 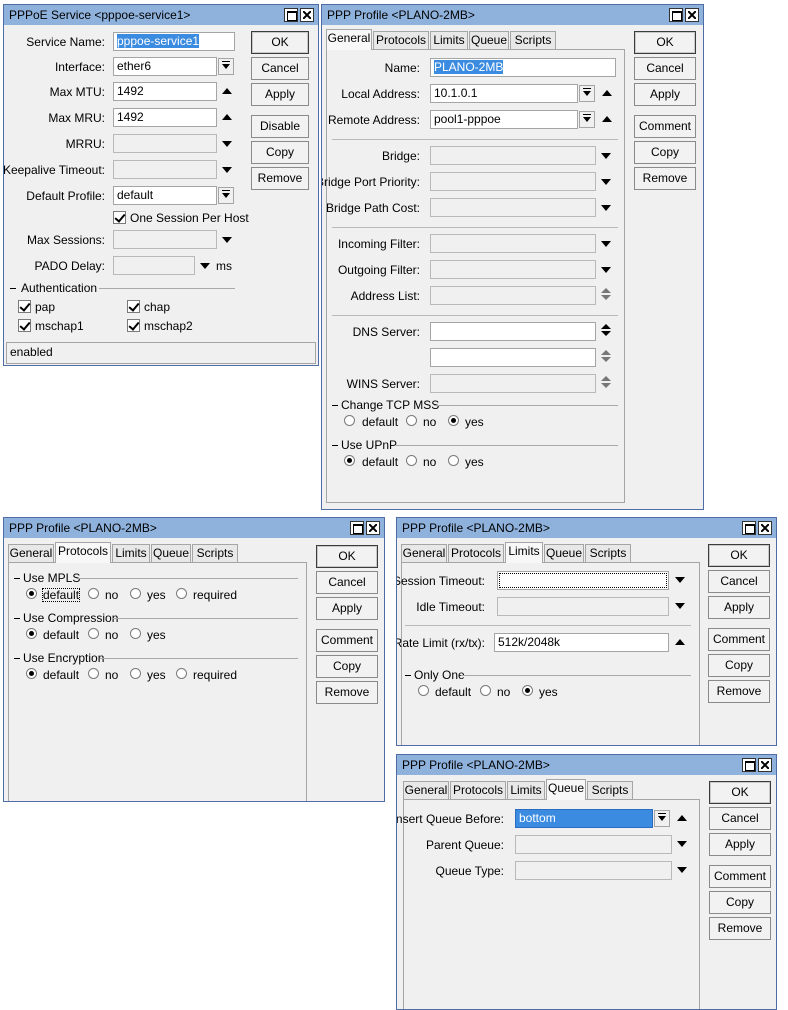 What do you see at coordinates (24, 325) in the screenshot?
I see `mschap1-checkbox` at bounding box center [24, 325].